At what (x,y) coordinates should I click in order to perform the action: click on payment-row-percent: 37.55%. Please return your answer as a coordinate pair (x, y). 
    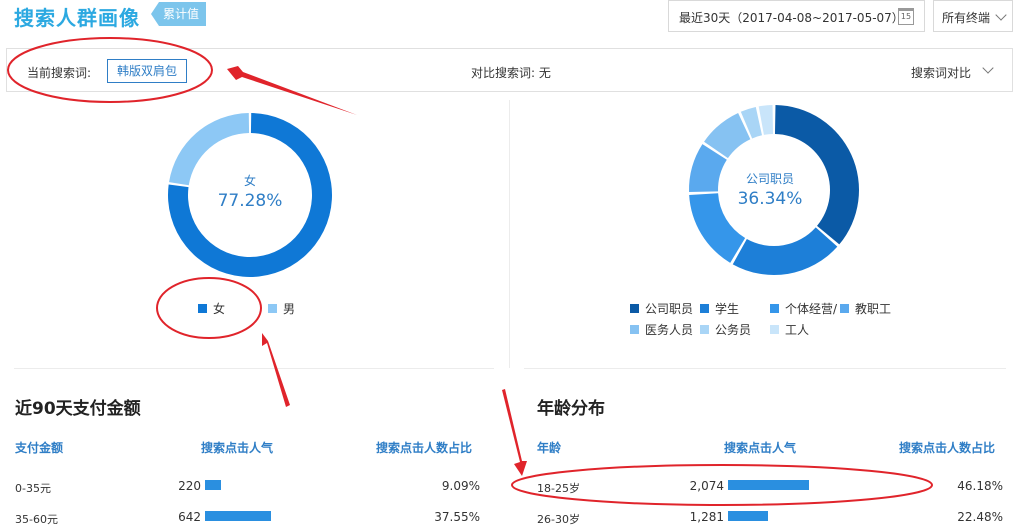
    Looking at the image, I should click on (457, 517).